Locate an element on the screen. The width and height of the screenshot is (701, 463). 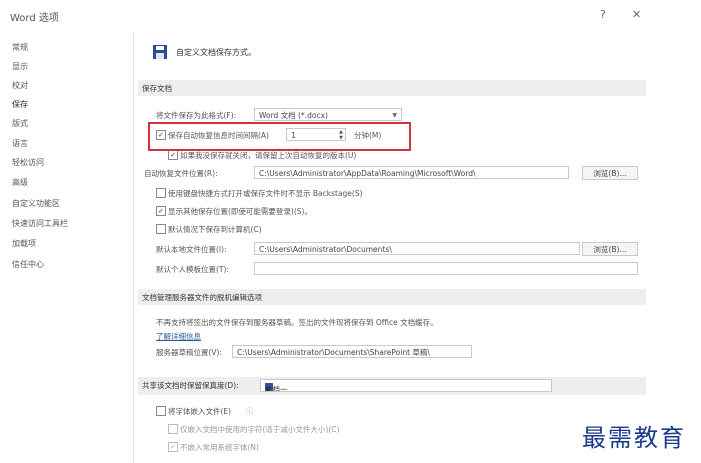
learn-more-link: 了解详细信息 is located at coordinates (178, 336).